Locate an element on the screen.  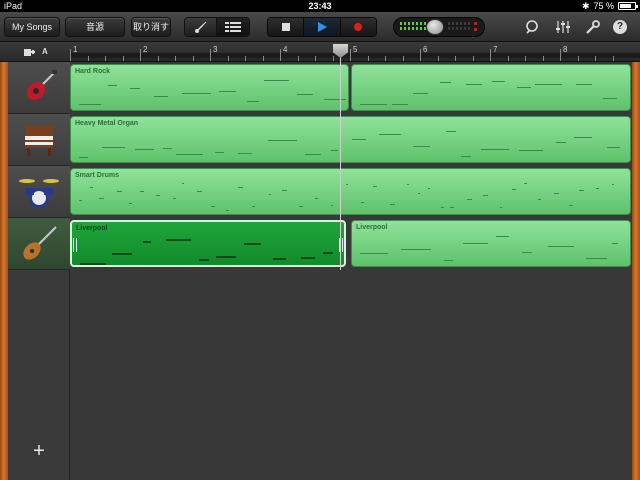
level-meter is located at coordinates (439, 27).